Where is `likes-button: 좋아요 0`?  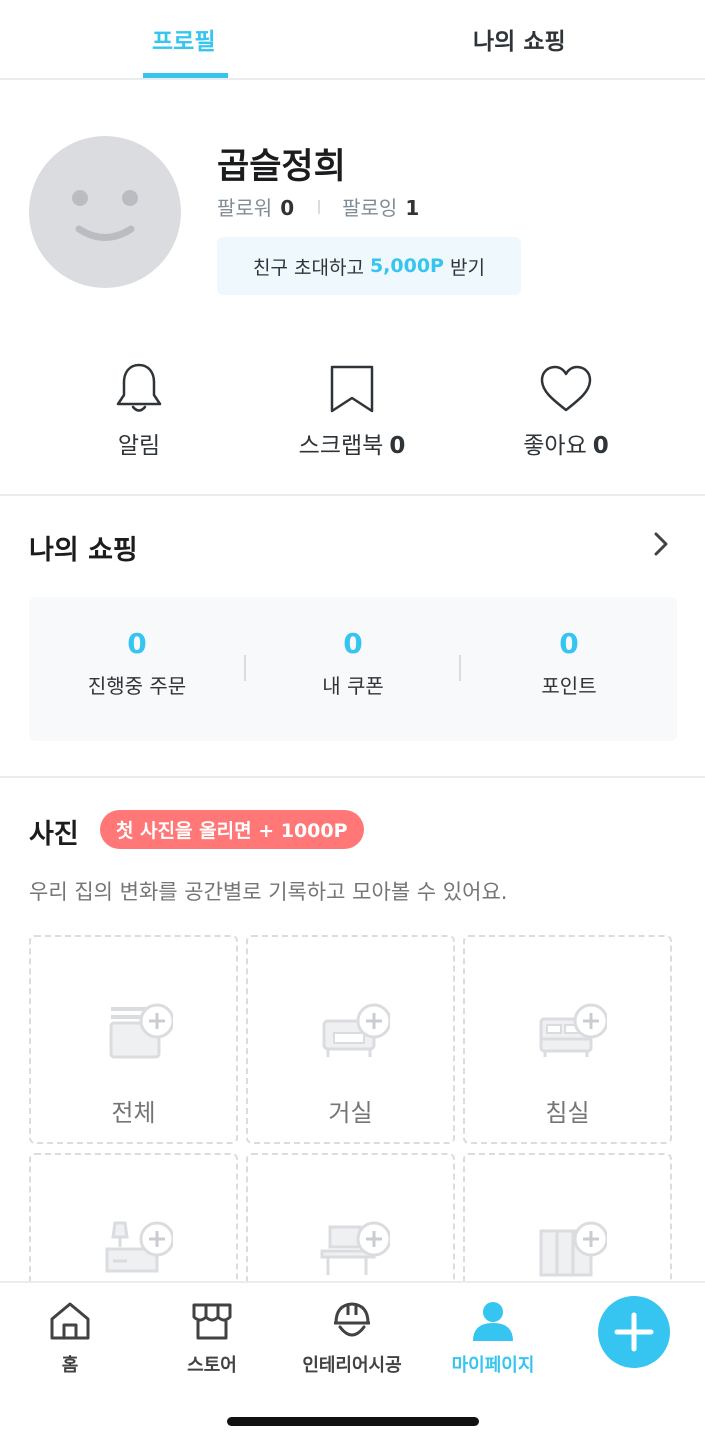 likes-button: 좋아요 0 is located at coordinates (566, 411).